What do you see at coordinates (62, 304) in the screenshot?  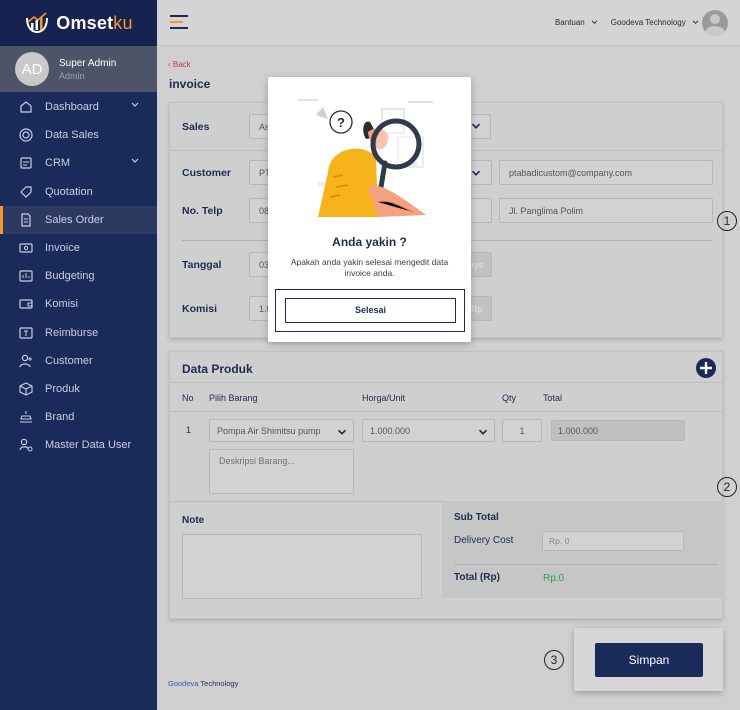 I see `sidebar-item-label: Komisi` at bounding box center [62, 304].